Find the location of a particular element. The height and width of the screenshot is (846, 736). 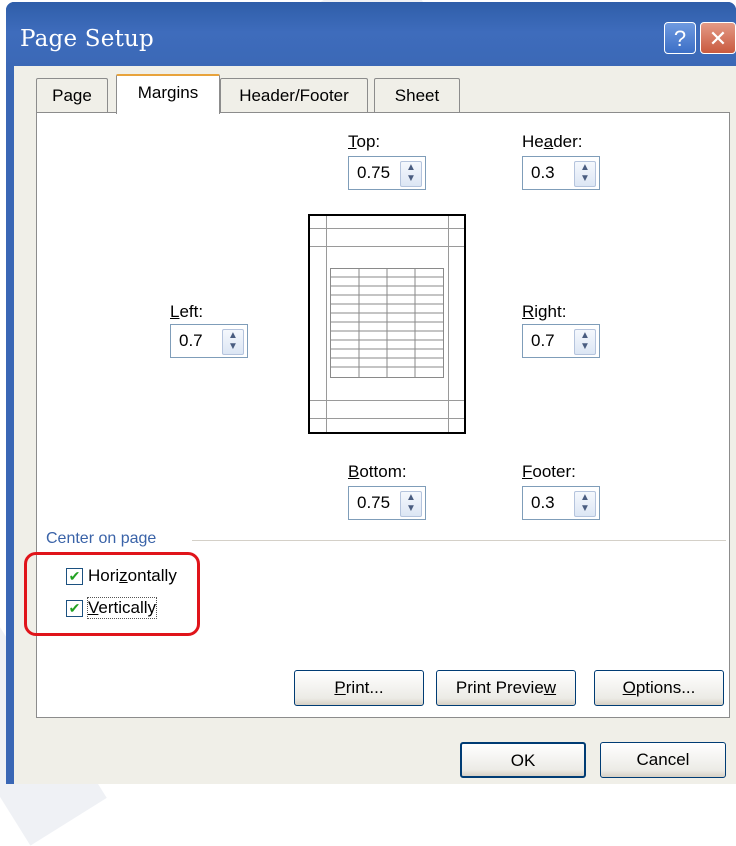

close-icon: ✕ is located at coordinates (718, 38).